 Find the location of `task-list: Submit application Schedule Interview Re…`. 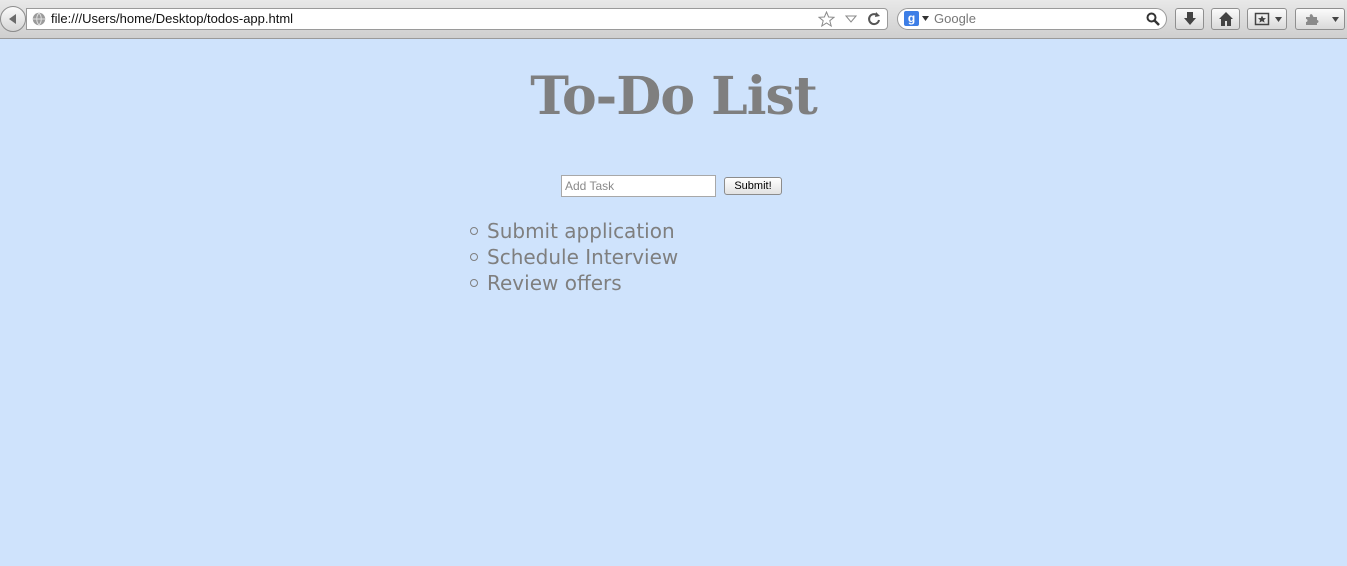

task-list: Submit application Schedule Interview Re… is located at coordinates (574, 257).